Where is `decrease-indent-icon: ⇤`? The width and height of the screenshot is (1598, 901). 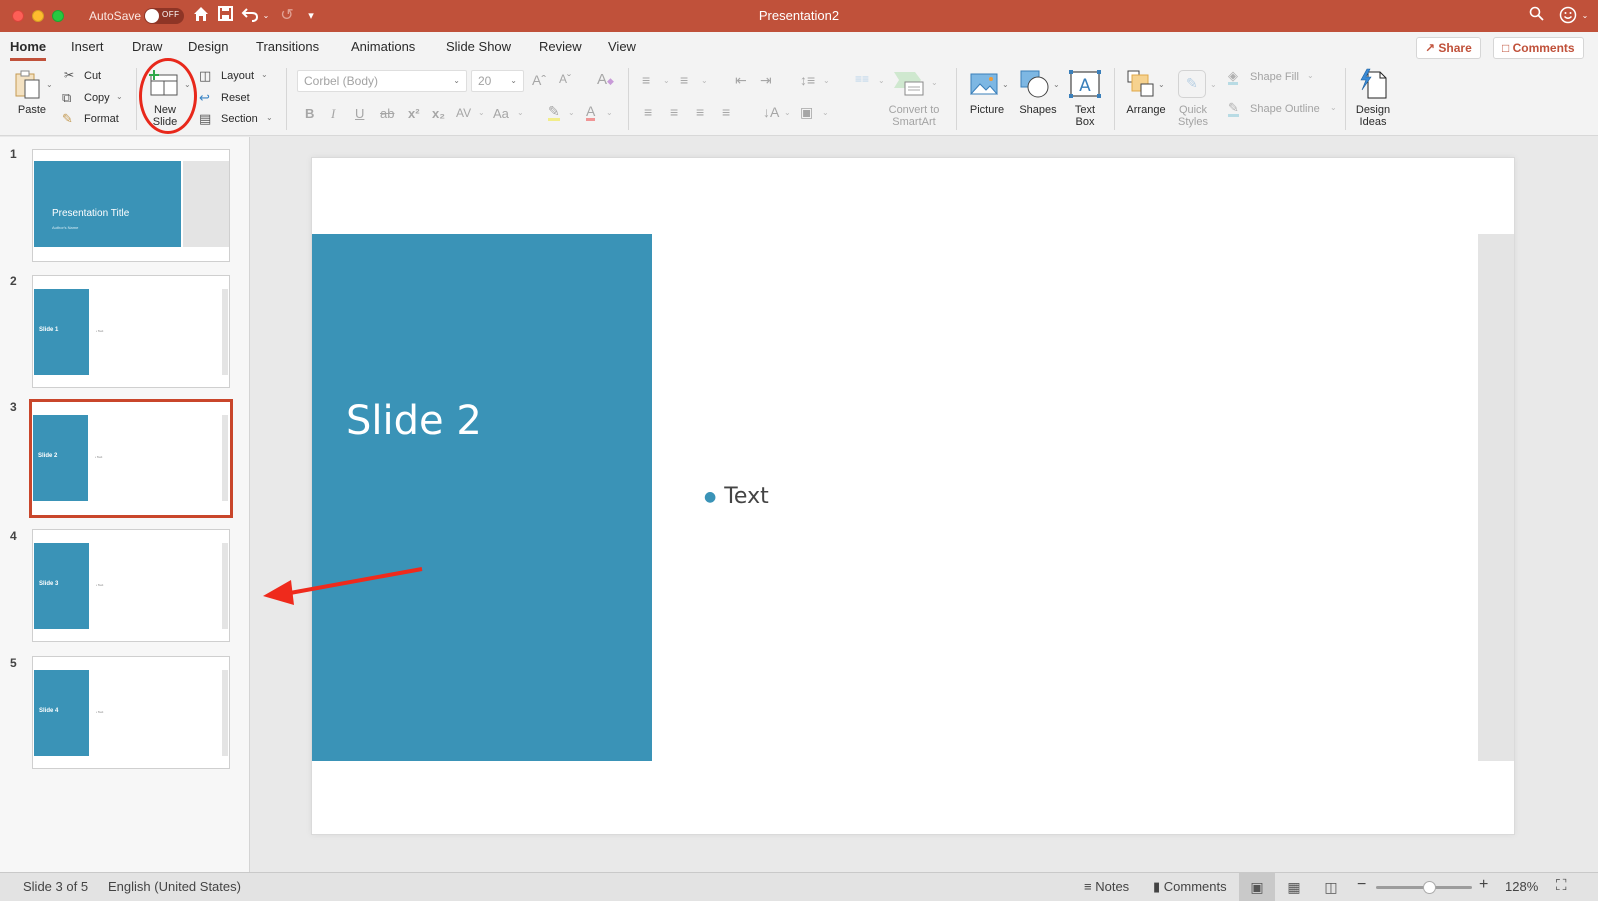
decrease-indent-icon: ⇤ is located at coordinates (741, 80).